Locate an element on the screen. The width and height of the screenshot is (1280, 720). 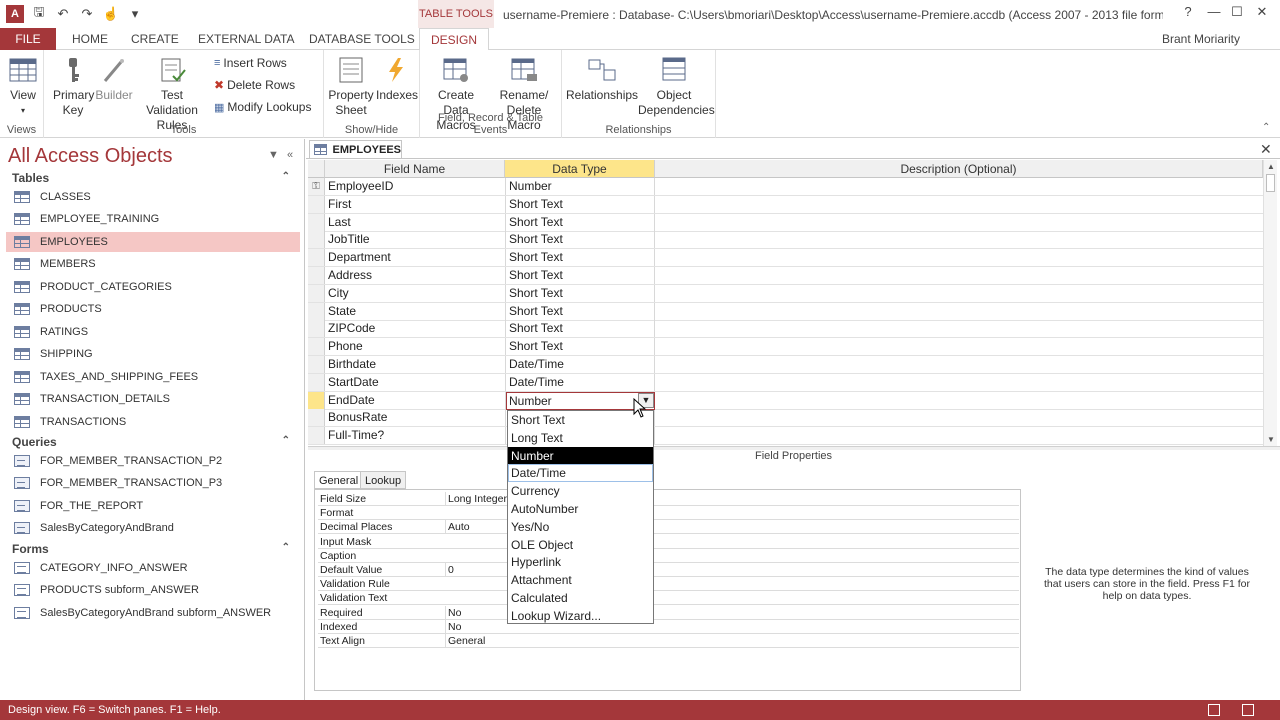
data-type-cell: Number is located at coordinates (580, 186).